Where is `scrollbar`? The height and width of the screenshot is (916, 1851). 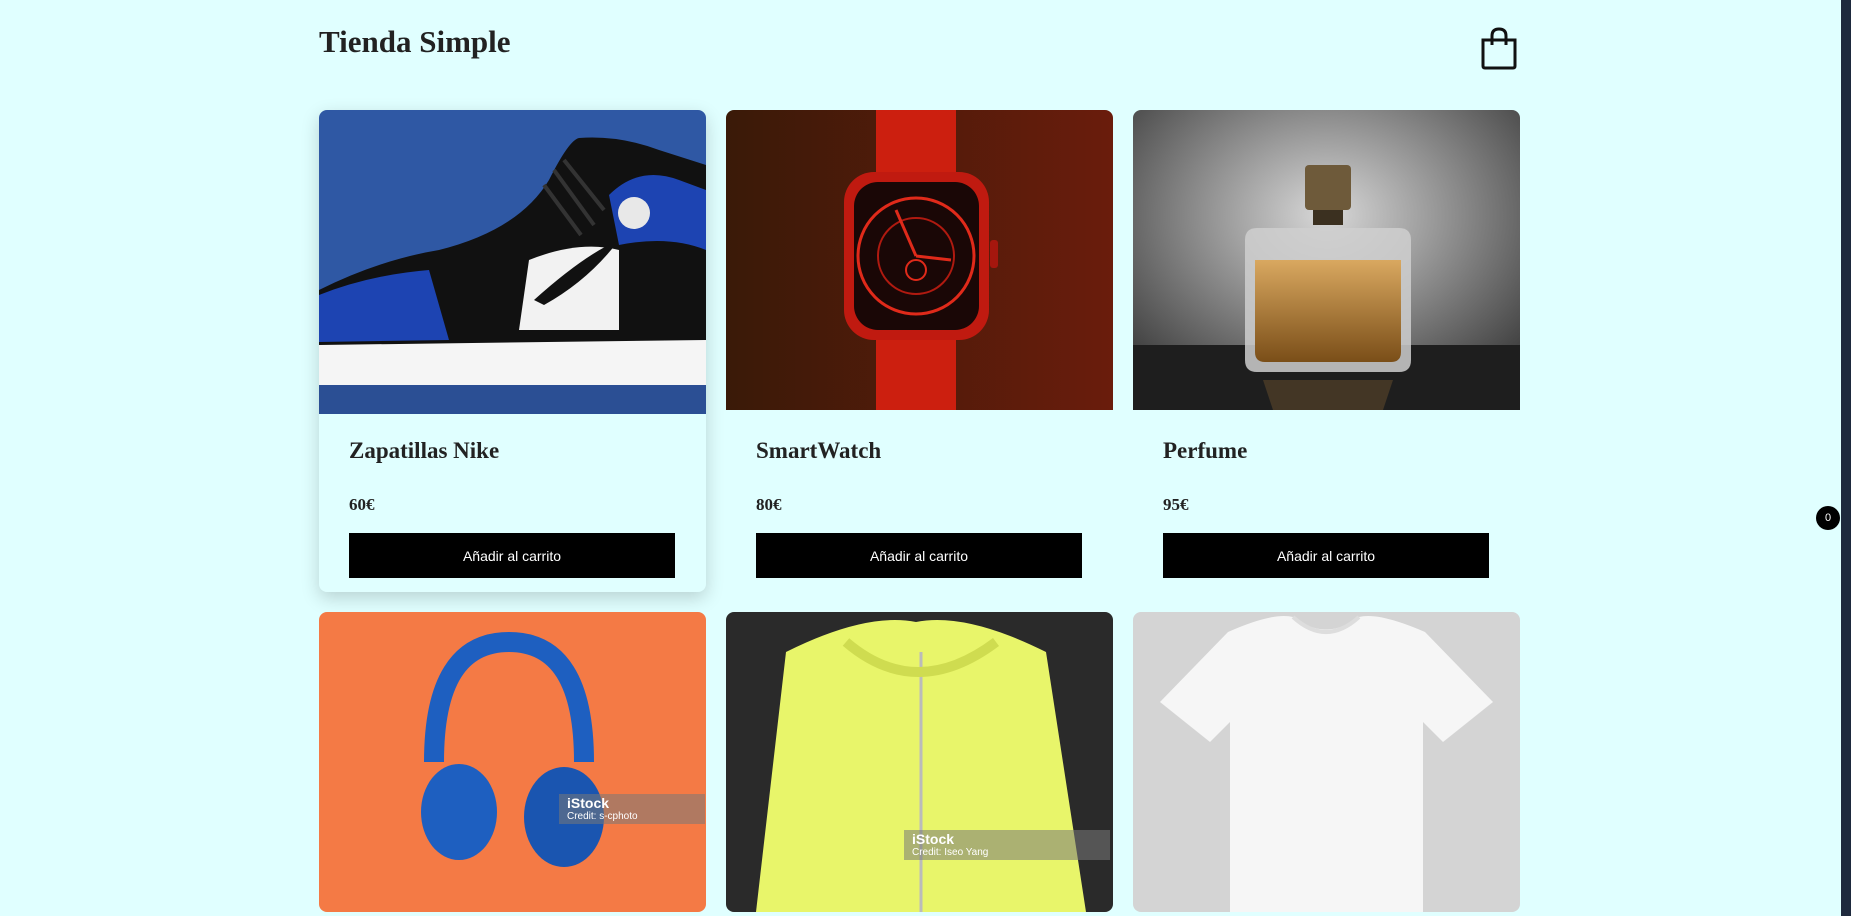 scrollbar is located at coordinates (1846, 458).